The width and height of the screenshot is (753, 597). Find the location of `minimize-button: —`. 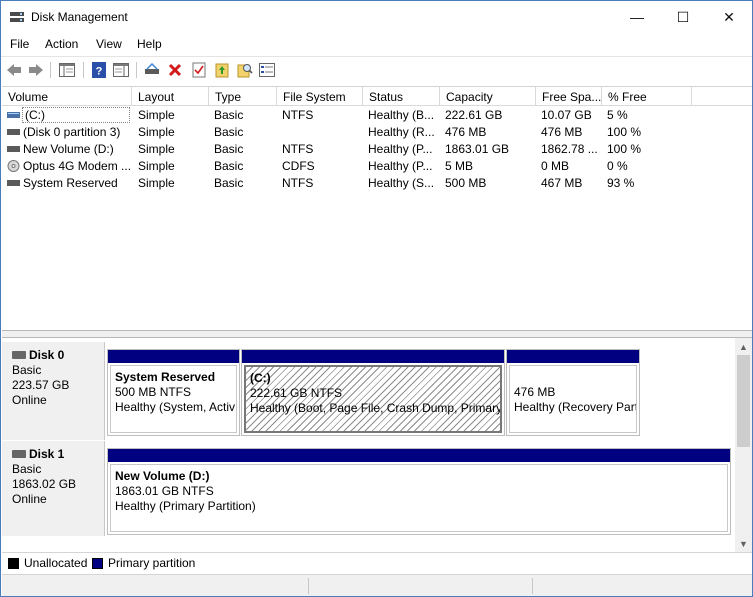

minimize-button: — is located at coordinates (637, 17).